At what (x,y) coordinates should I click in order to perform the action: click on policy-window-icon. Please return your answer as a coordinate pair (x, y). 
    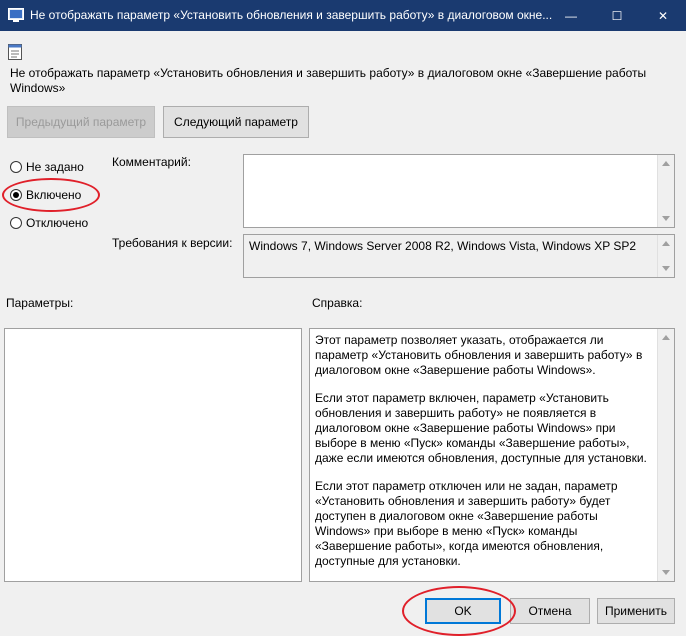
    Looking at the image, I should click on (16, 15).